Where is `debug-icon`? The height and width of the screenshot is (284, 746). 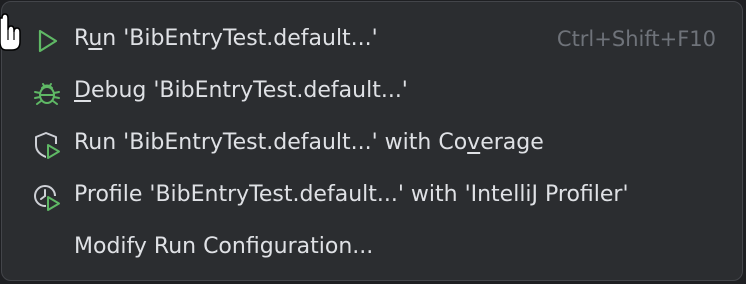
debug-icon is located at coordinates (47, 93).